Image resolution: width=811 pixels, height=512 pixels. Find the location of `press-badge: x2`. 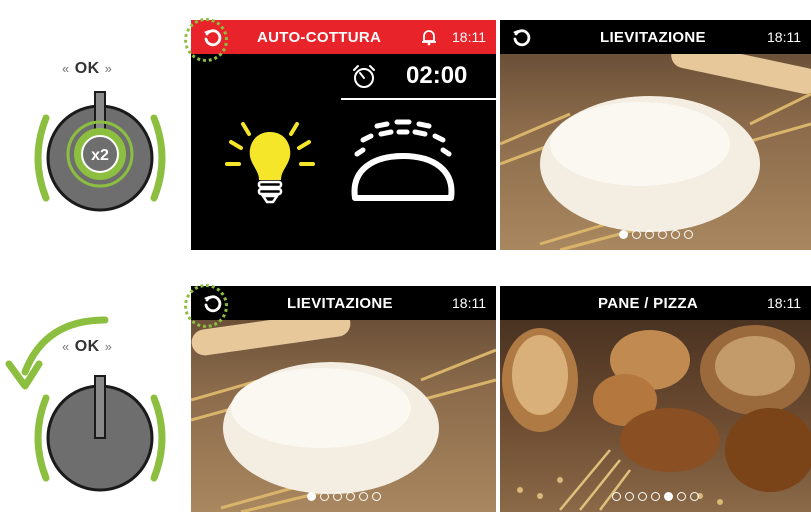

press-badge: x2 is located at coordinates (100, 155).